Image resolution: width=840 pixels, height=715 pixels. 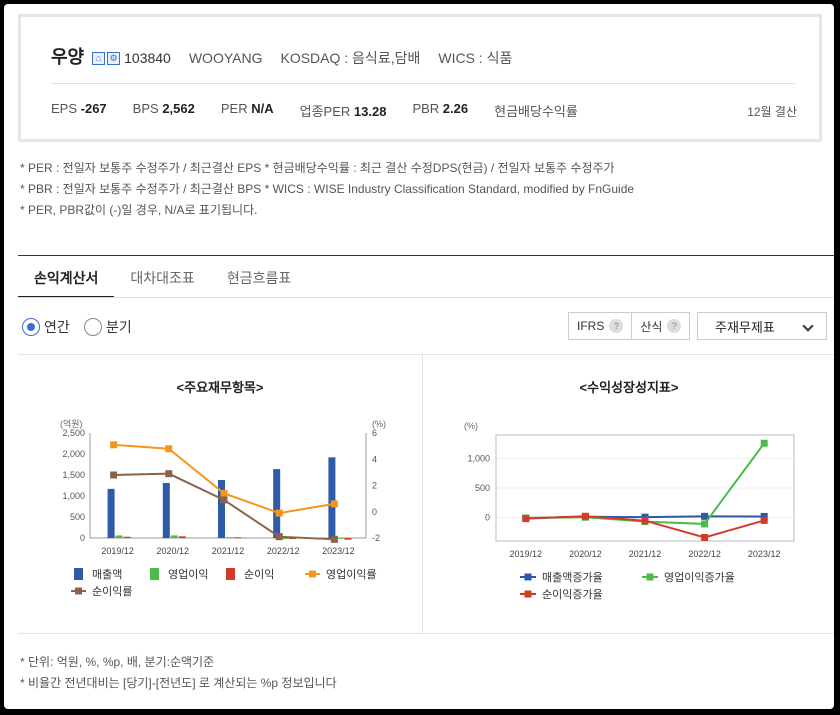 I want to click on metric-industry-per: 업종PER 13.28, so click(x=343, y=111).